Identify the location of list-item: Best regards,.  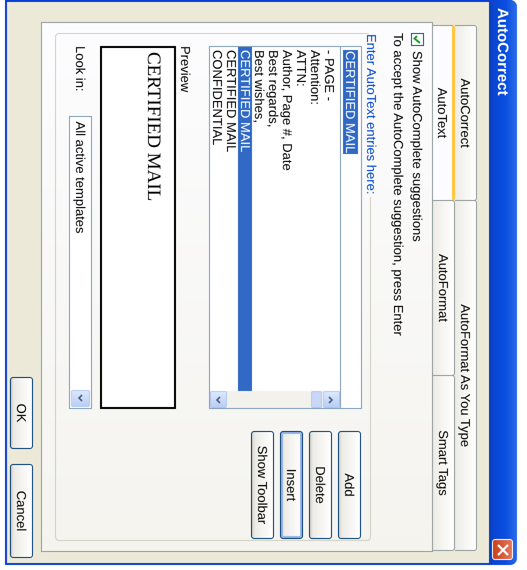
(273, 219).